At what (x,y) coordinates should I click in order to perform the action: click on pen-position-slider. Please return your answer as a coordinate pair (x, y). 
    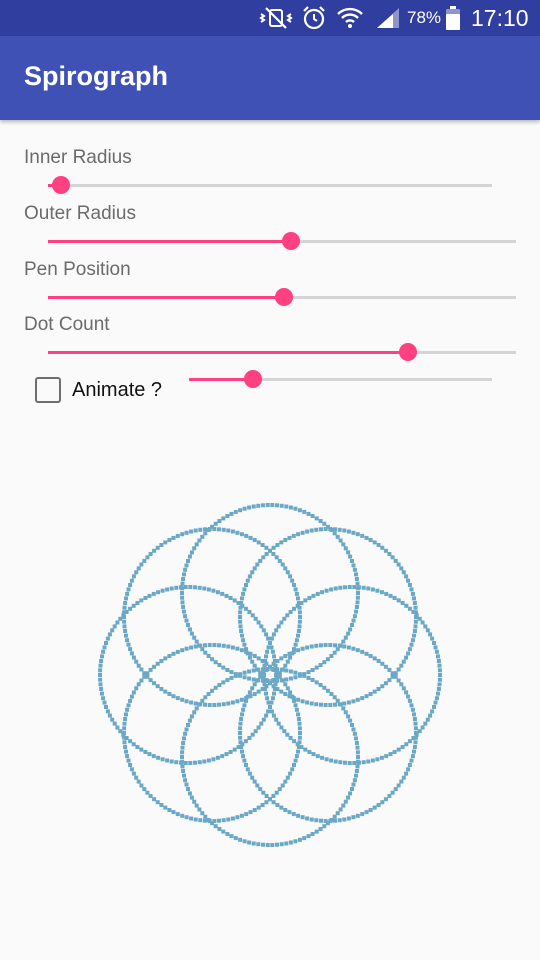
    Looking at the image, I should click on (282, 297).